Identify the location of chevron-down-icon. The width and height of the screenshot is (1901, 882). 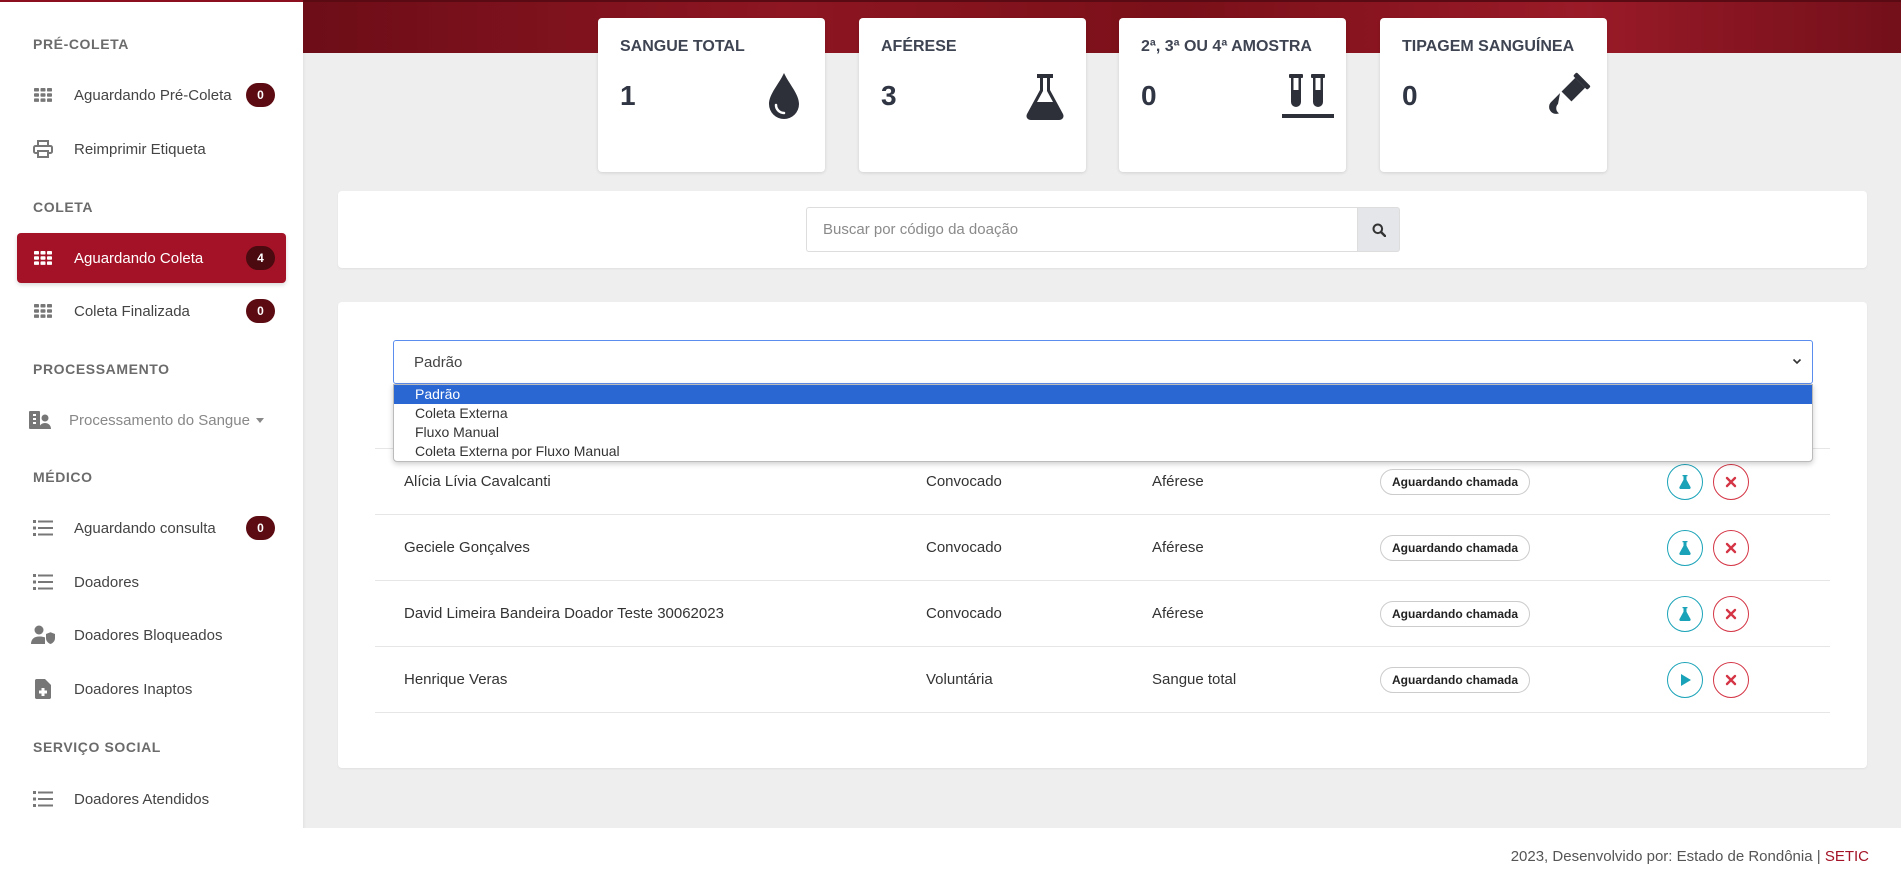
(1797, 361).